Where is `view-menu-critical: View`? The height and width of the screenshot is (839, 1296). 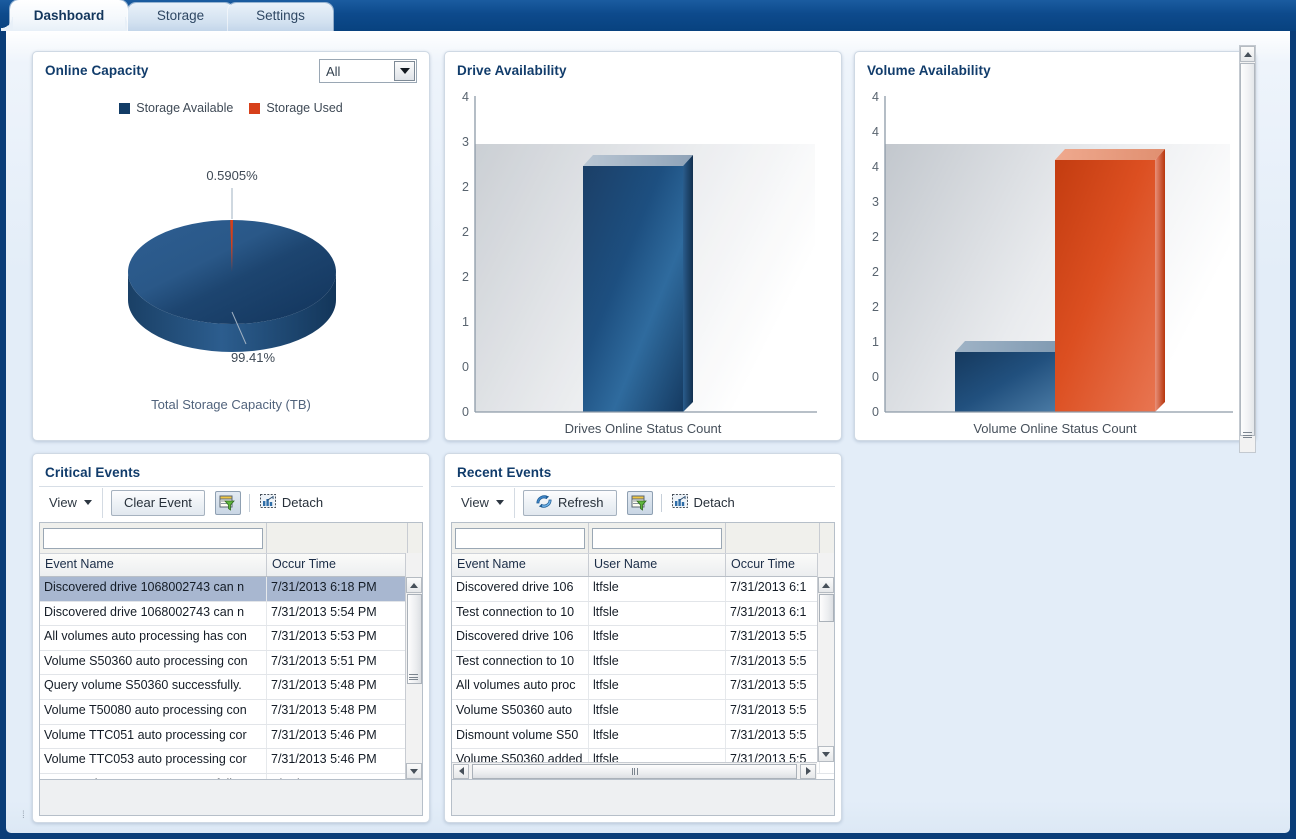
view-menu-critical: View is located at coordinates (71, 502).